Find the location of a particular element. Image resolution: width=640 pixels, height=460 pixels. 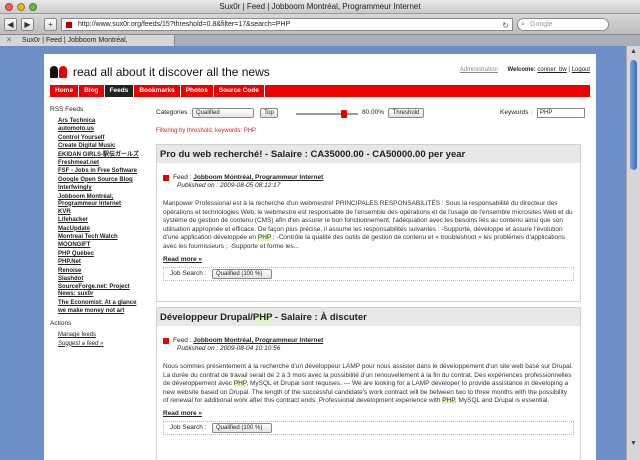

back-icon: ◀ is located at coordinates (10, 24).